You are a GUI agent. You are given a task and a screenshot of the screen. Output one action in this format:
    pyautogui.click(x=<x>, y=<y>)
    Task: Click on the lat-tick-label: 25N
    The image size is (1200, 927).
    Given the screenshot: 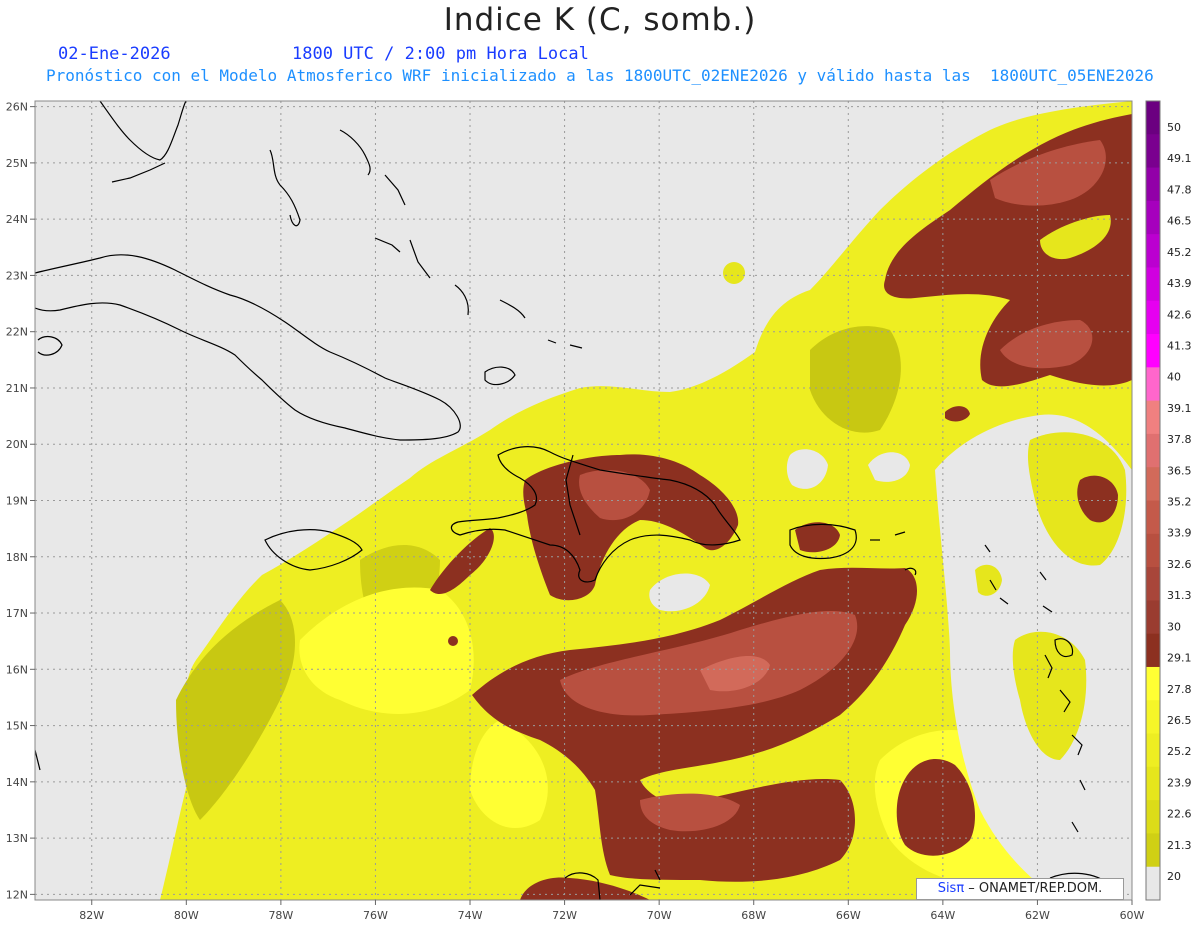 What is the action you would take?
    pyautogui.click(x=17, y=163)
    